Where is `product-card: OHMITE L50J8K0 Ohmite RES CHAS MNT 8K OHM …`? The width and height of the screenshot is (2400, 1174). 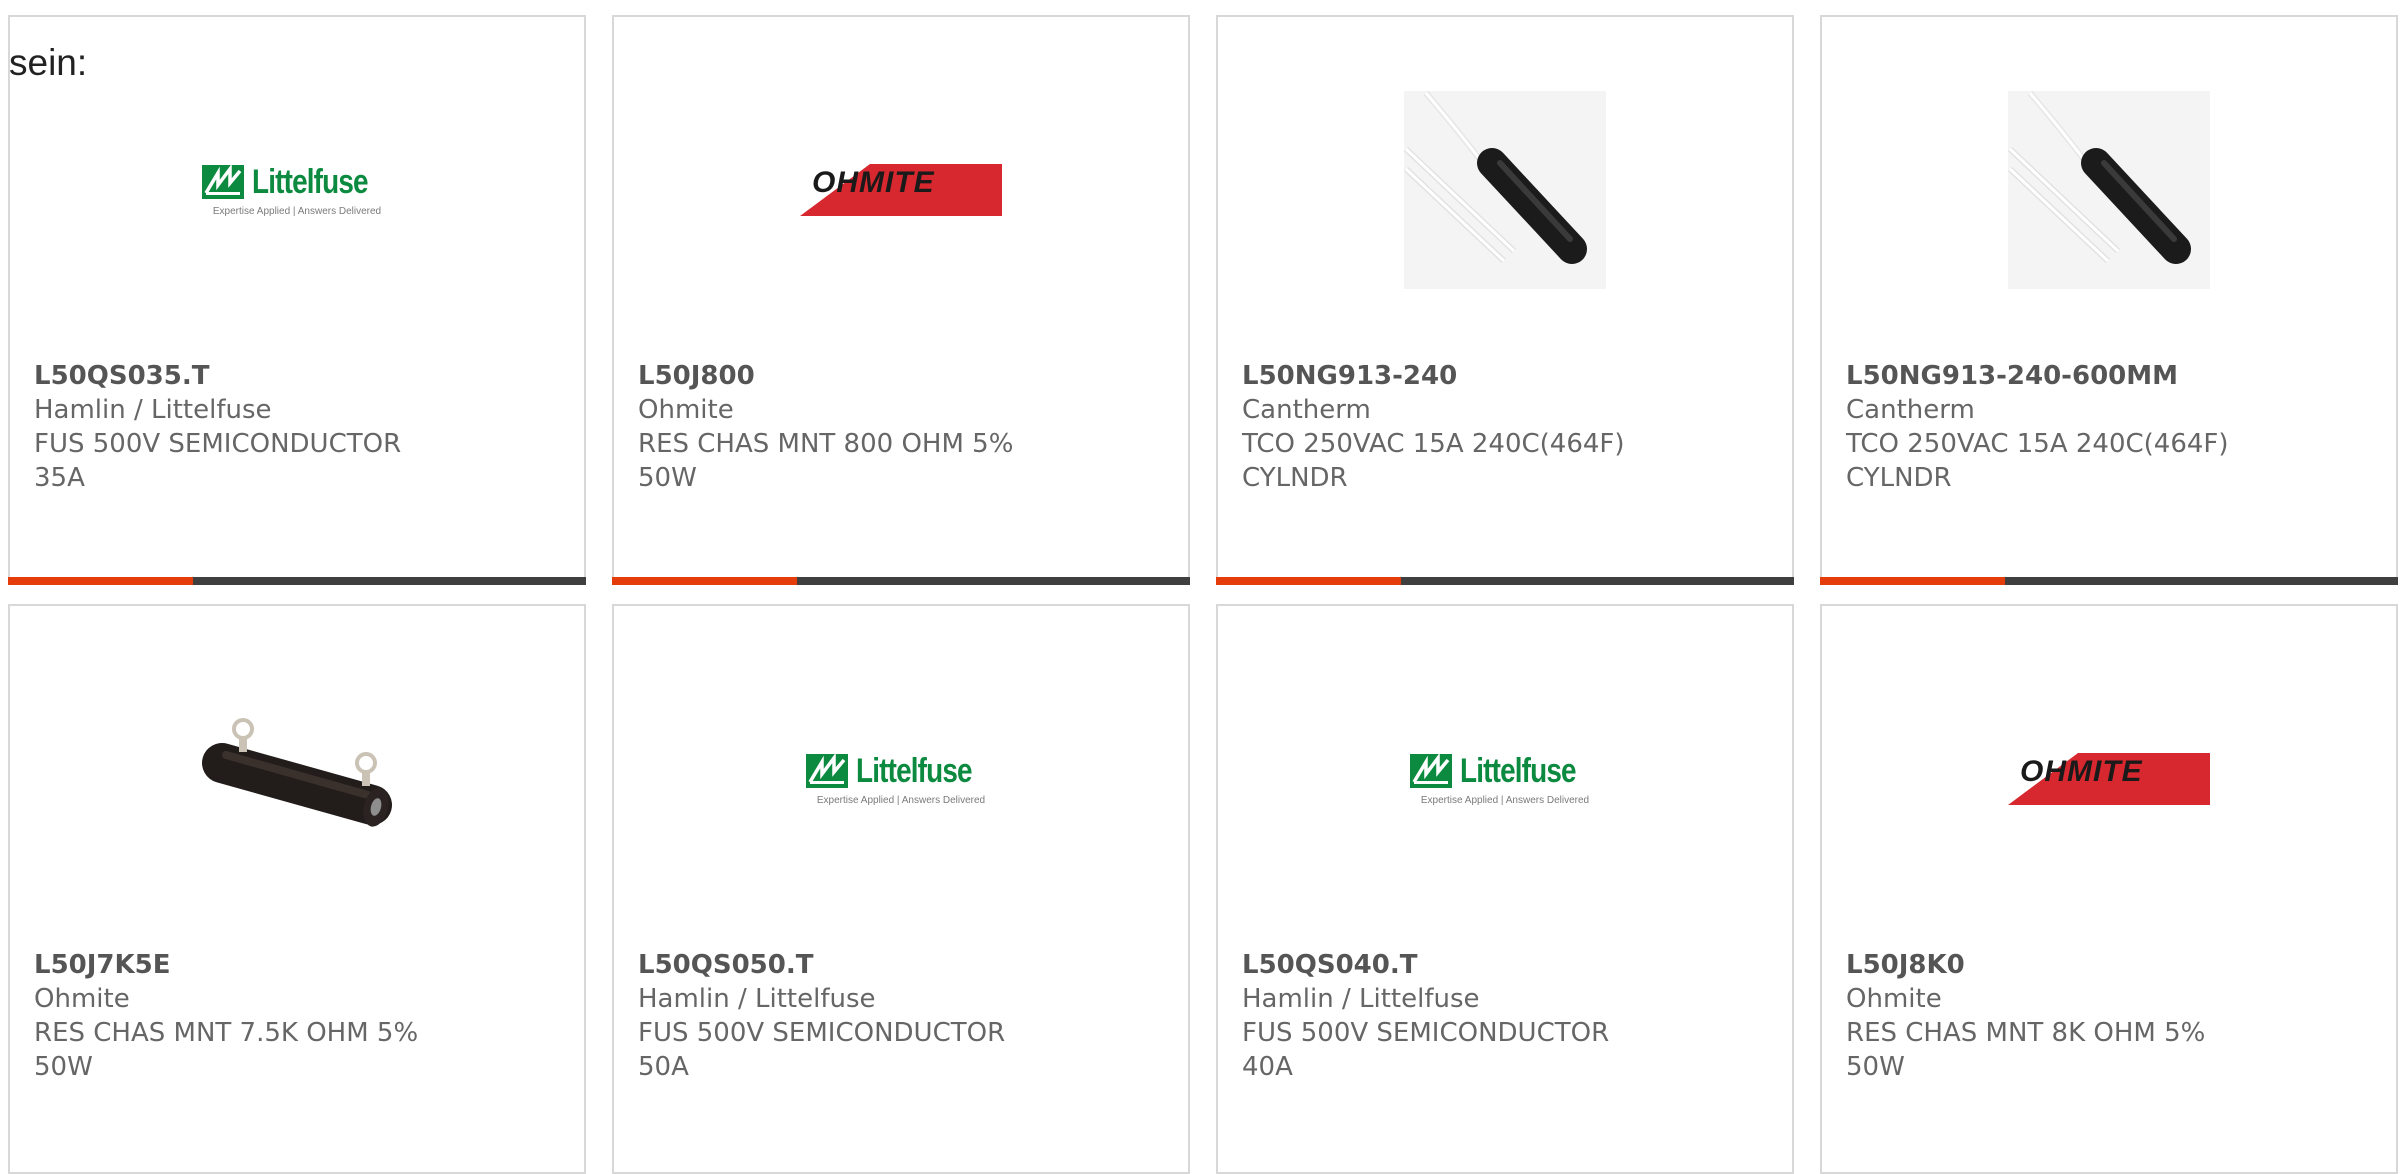
product-card: OHMITE L50J8K0 Ohmite RES CHAS MNT 8K OHM … is located at coordinates (2109, 889).